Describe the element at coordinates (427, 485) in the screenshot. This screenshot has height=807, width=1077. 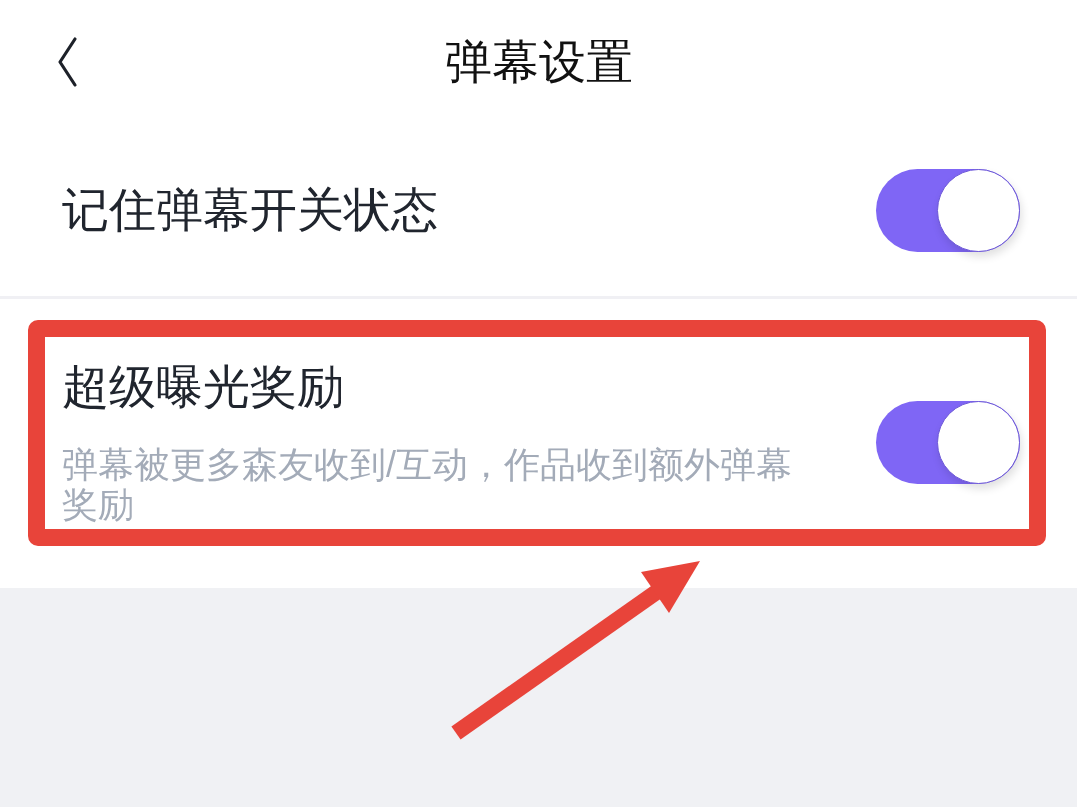
I see `setting-description: 弹幕被更多森友收到/互动，作品收到额外弹幕奖励` at that location.